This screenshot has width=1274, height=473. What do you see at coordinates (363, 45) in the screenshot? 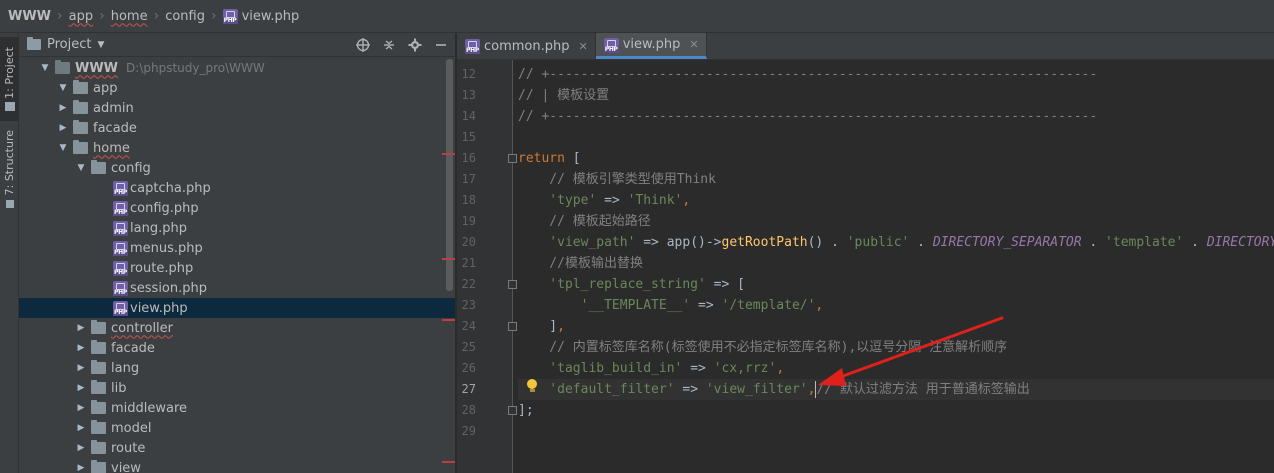
I see `globe-icon` at bounding box center [363, 45].